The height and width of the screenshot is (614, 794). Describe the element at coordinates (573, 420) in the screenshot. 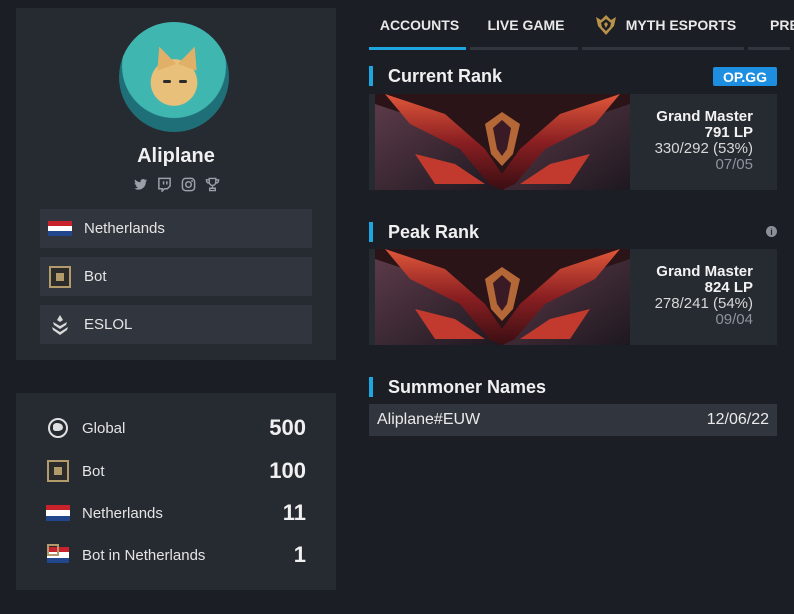

I see `summoner-name-row: Aliplane#EUW 12/06/22` at that location.